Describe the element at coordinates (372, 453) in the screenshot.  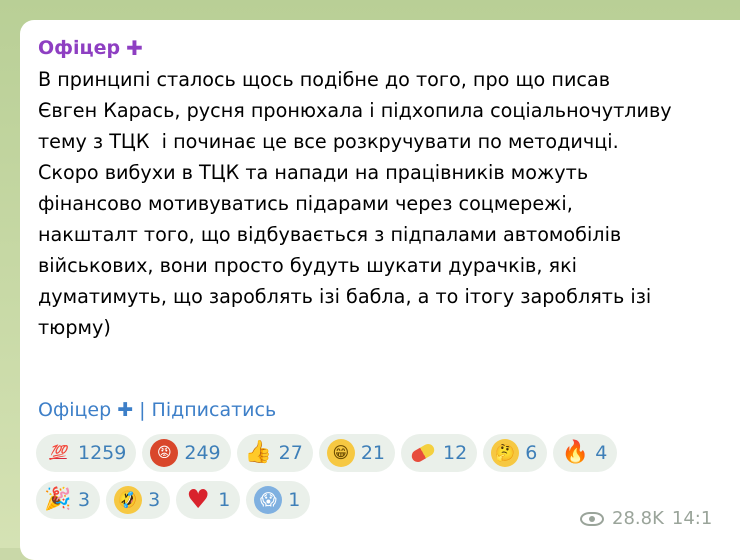
I see `reaction-count: 21` at that location.